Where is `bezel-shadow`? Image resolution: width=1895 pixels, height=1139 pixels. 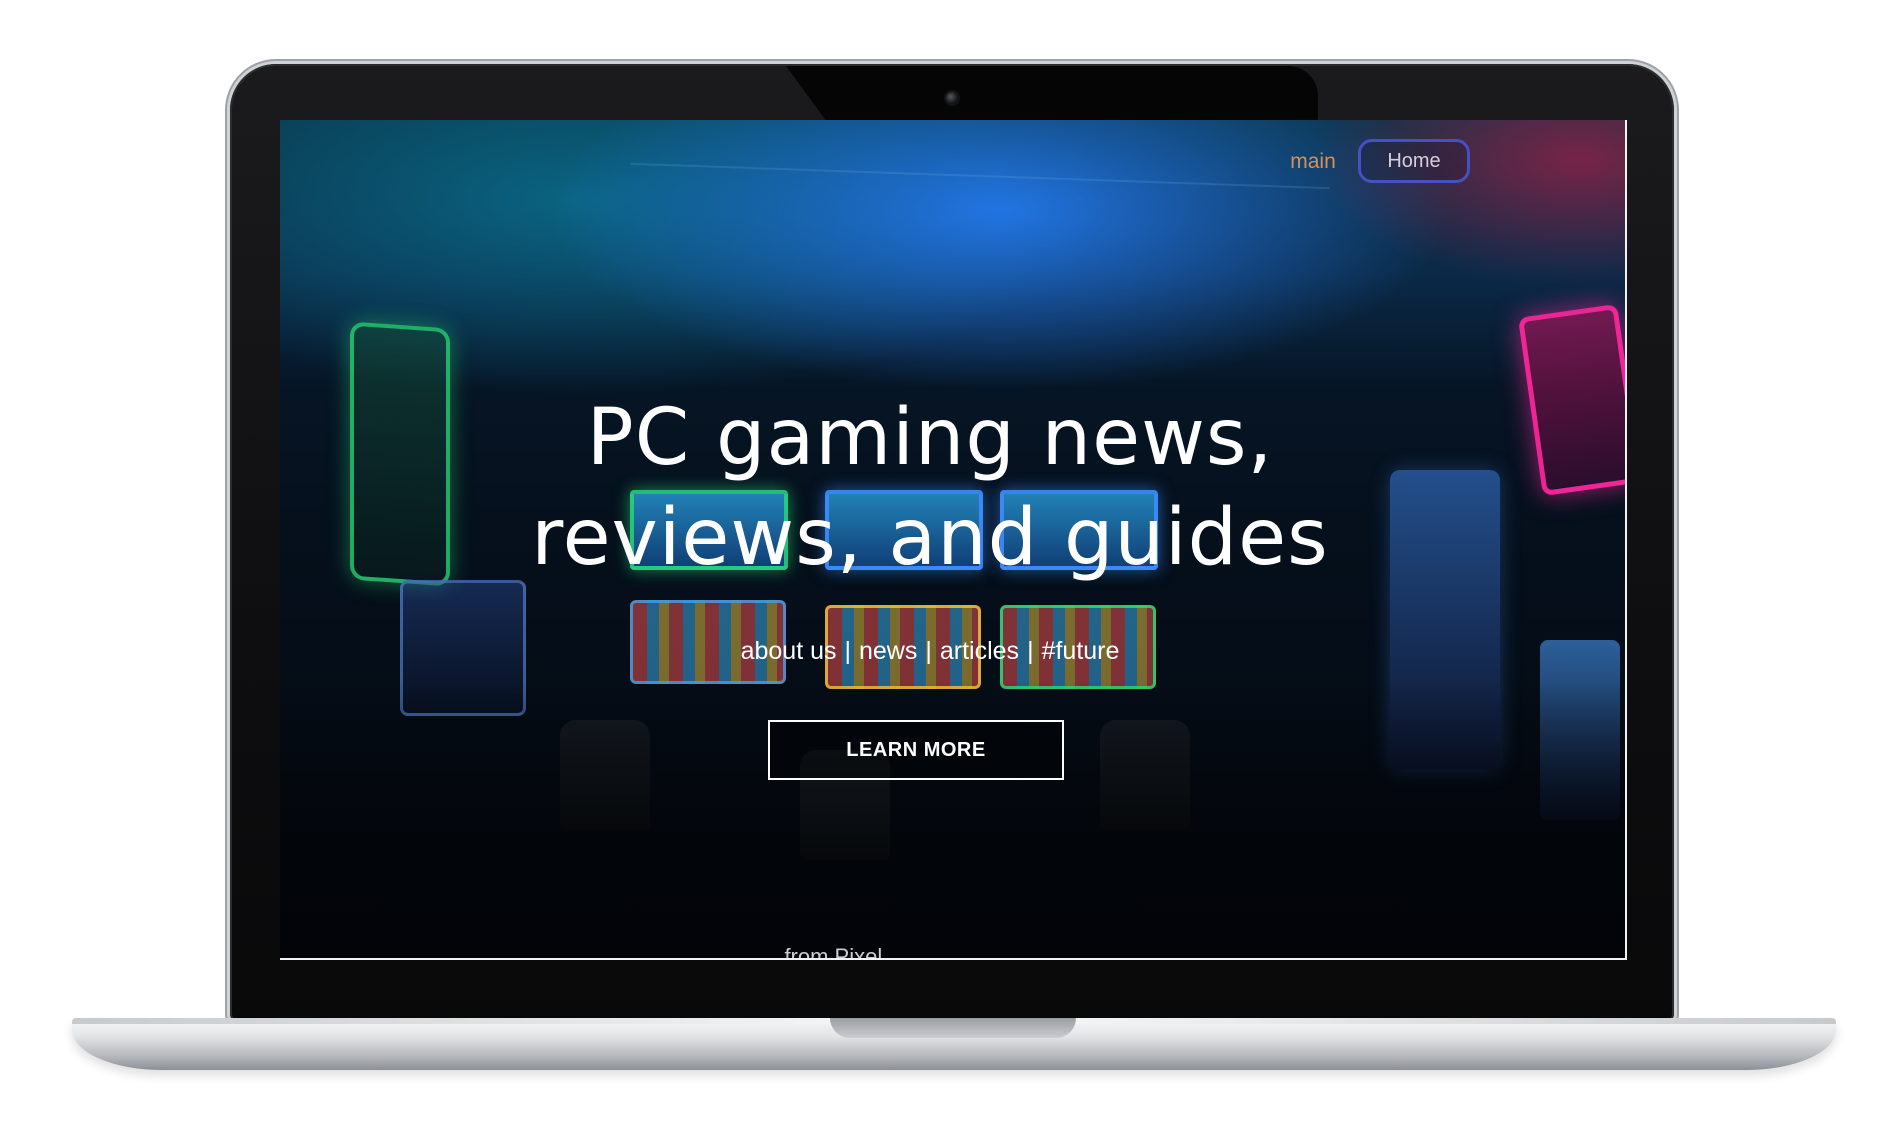
bezel-shadow is located at coordinates (1052, 95).